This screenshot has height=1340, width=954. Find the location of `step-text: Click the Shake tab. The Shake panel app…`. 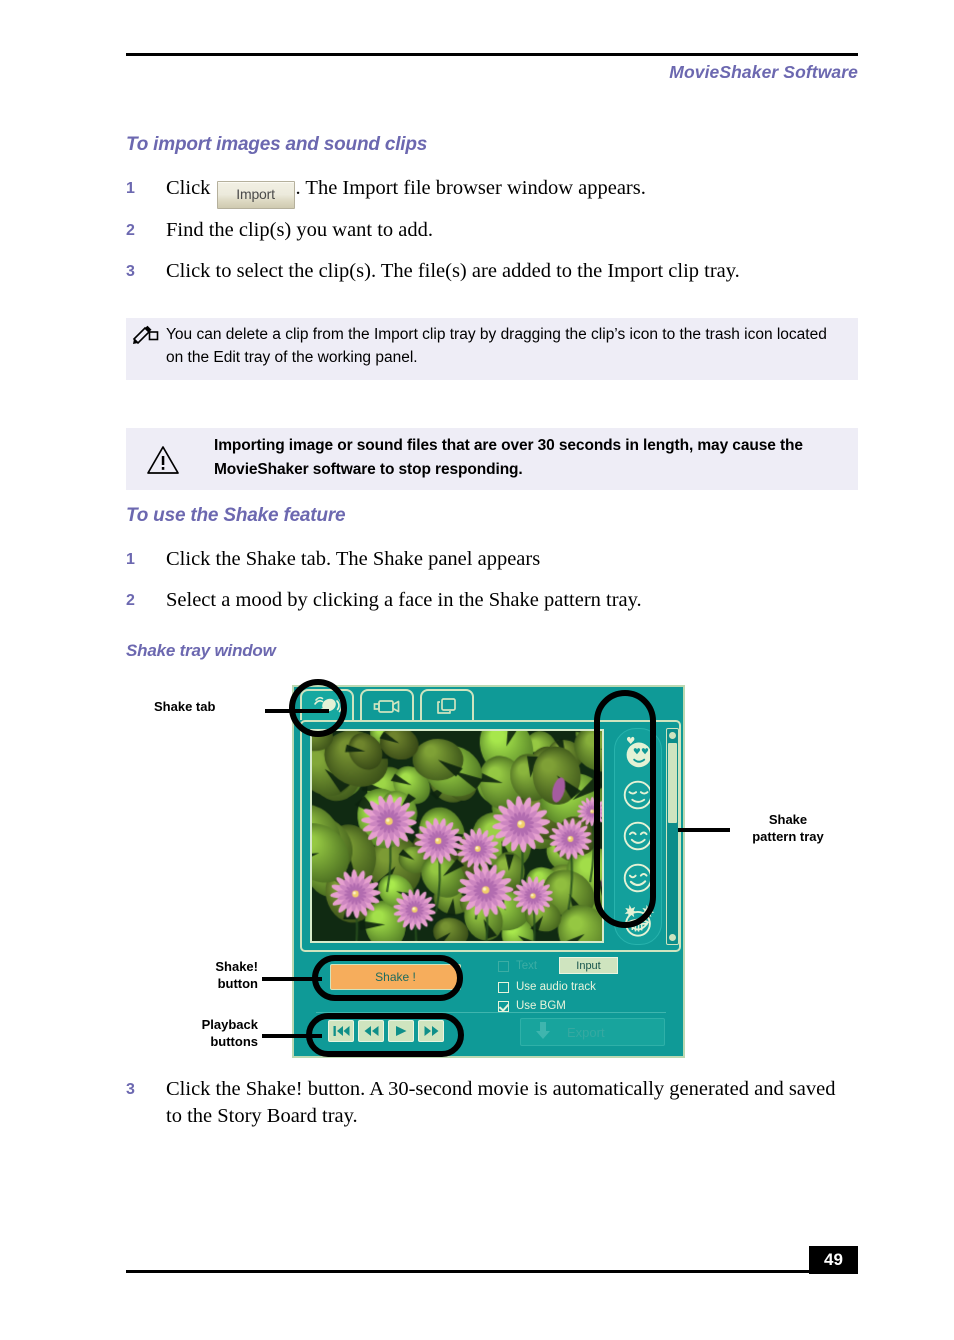

step-text: Click the Shake tab. The Shake panel app… is located at coordinates (353, 559).